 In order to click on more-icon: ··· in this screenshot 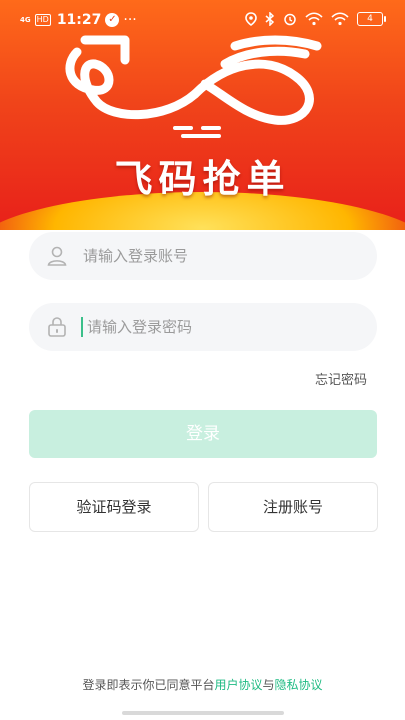, I will do `click(130, 20)`.